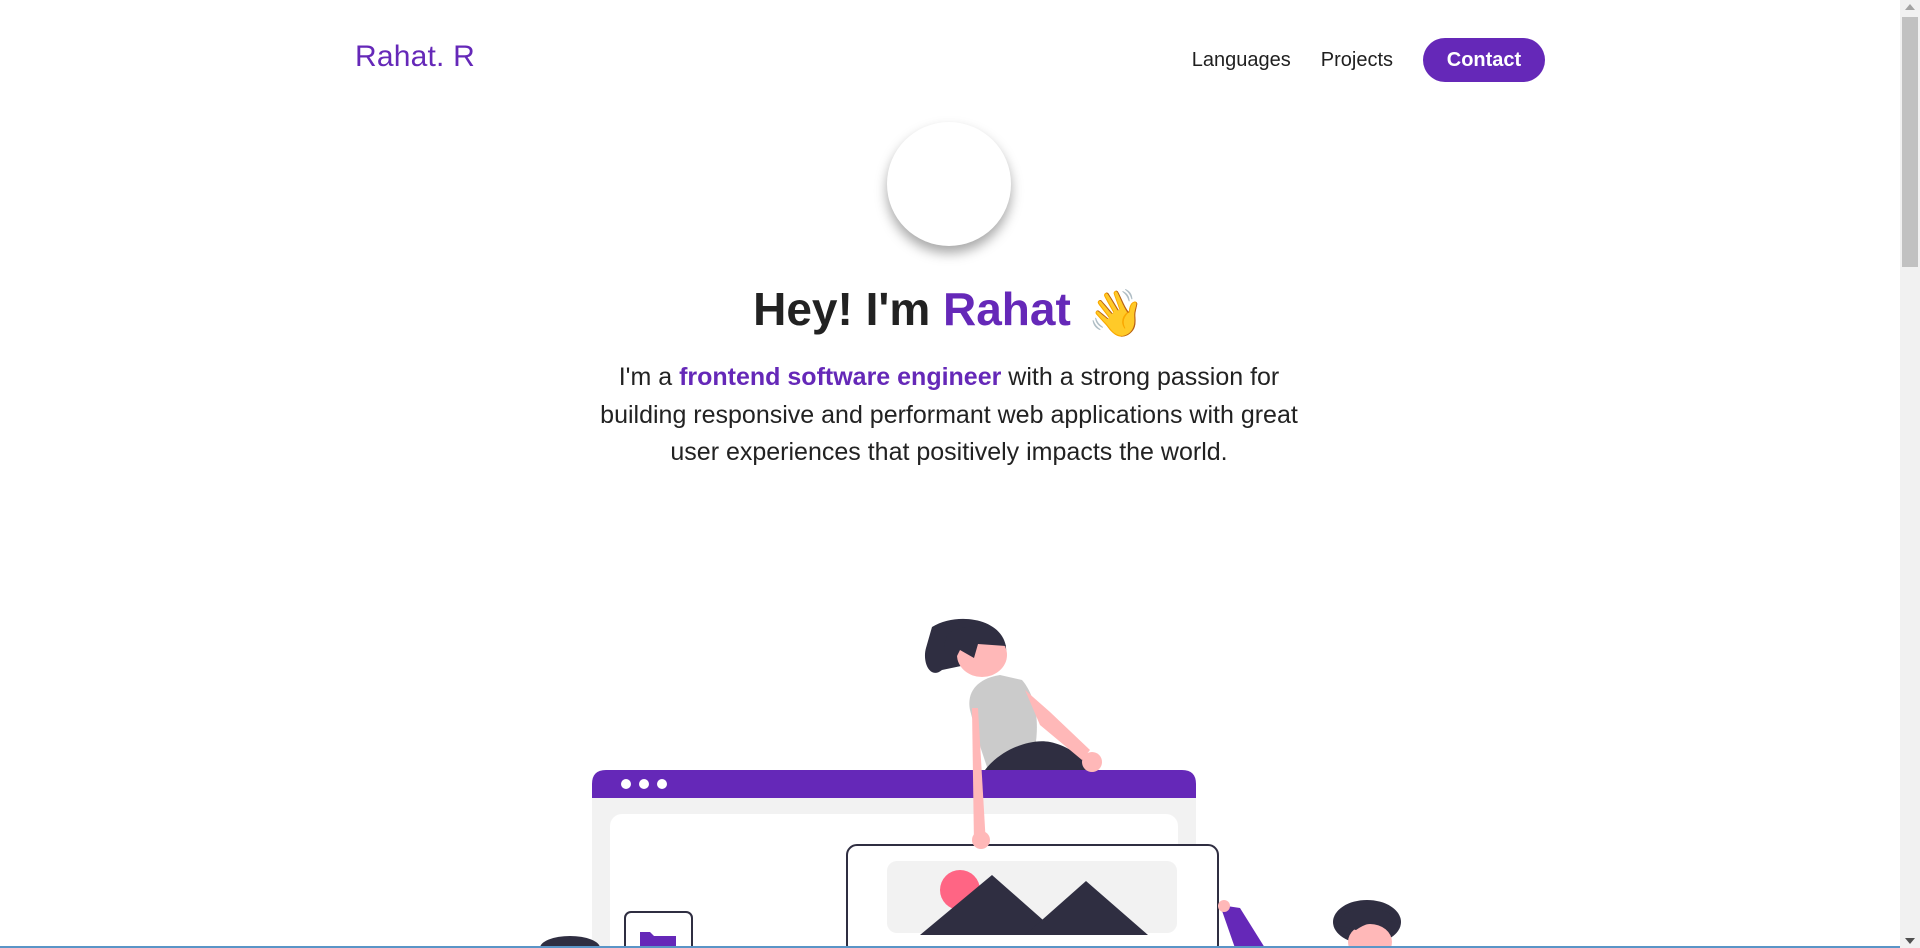  What do you see at coordinates (840, 377) in the screenshot?
I see `hero-desc-highlight: frontend software engineer` at bounding box center [840, 377].